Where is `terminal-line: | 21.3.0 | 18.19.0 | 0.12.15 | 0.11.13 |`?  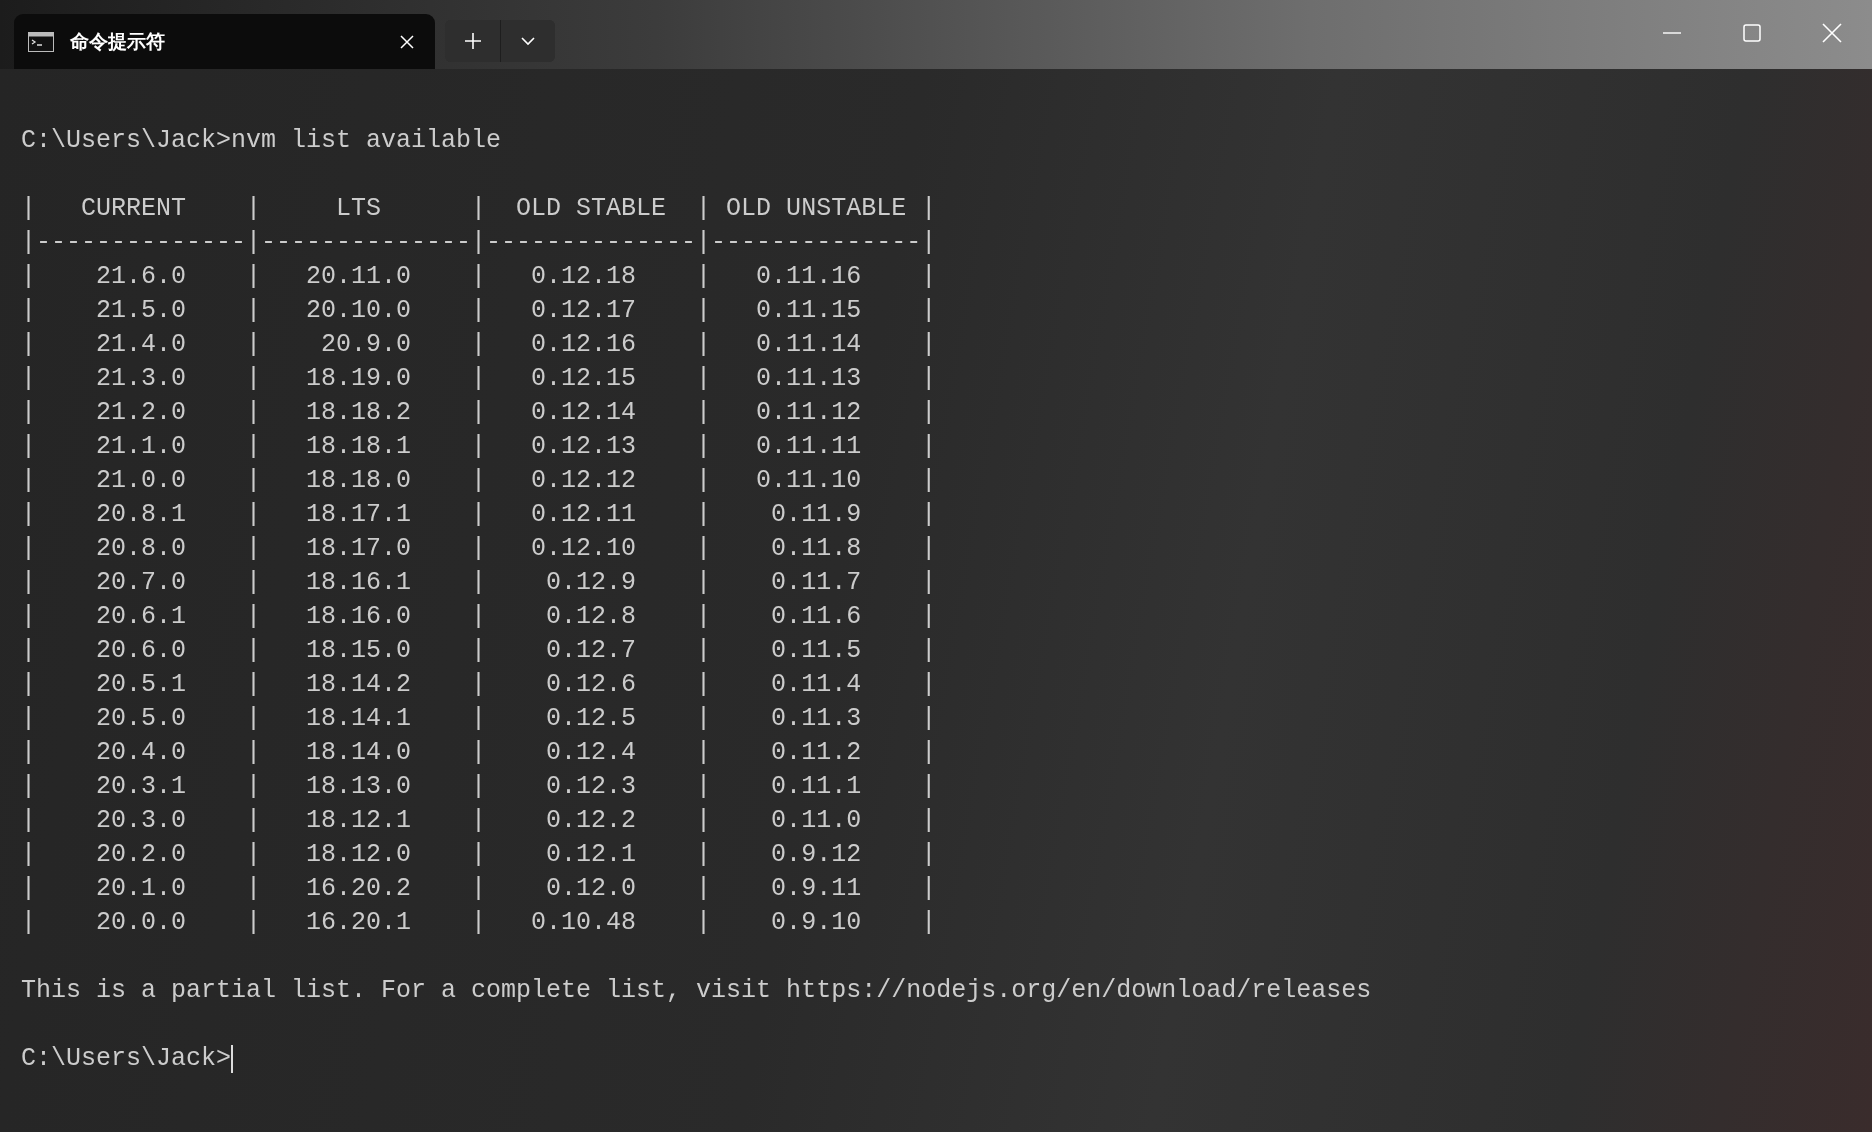 terminal-line: | 21.3.0 | 18.19.0 | 0.12.15 | 0.11.13 | is located at coordinates (479, 379).